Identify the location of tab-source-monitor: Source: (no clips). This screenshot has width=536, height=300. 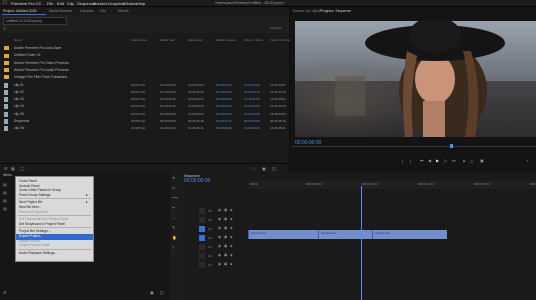
(306, 11).